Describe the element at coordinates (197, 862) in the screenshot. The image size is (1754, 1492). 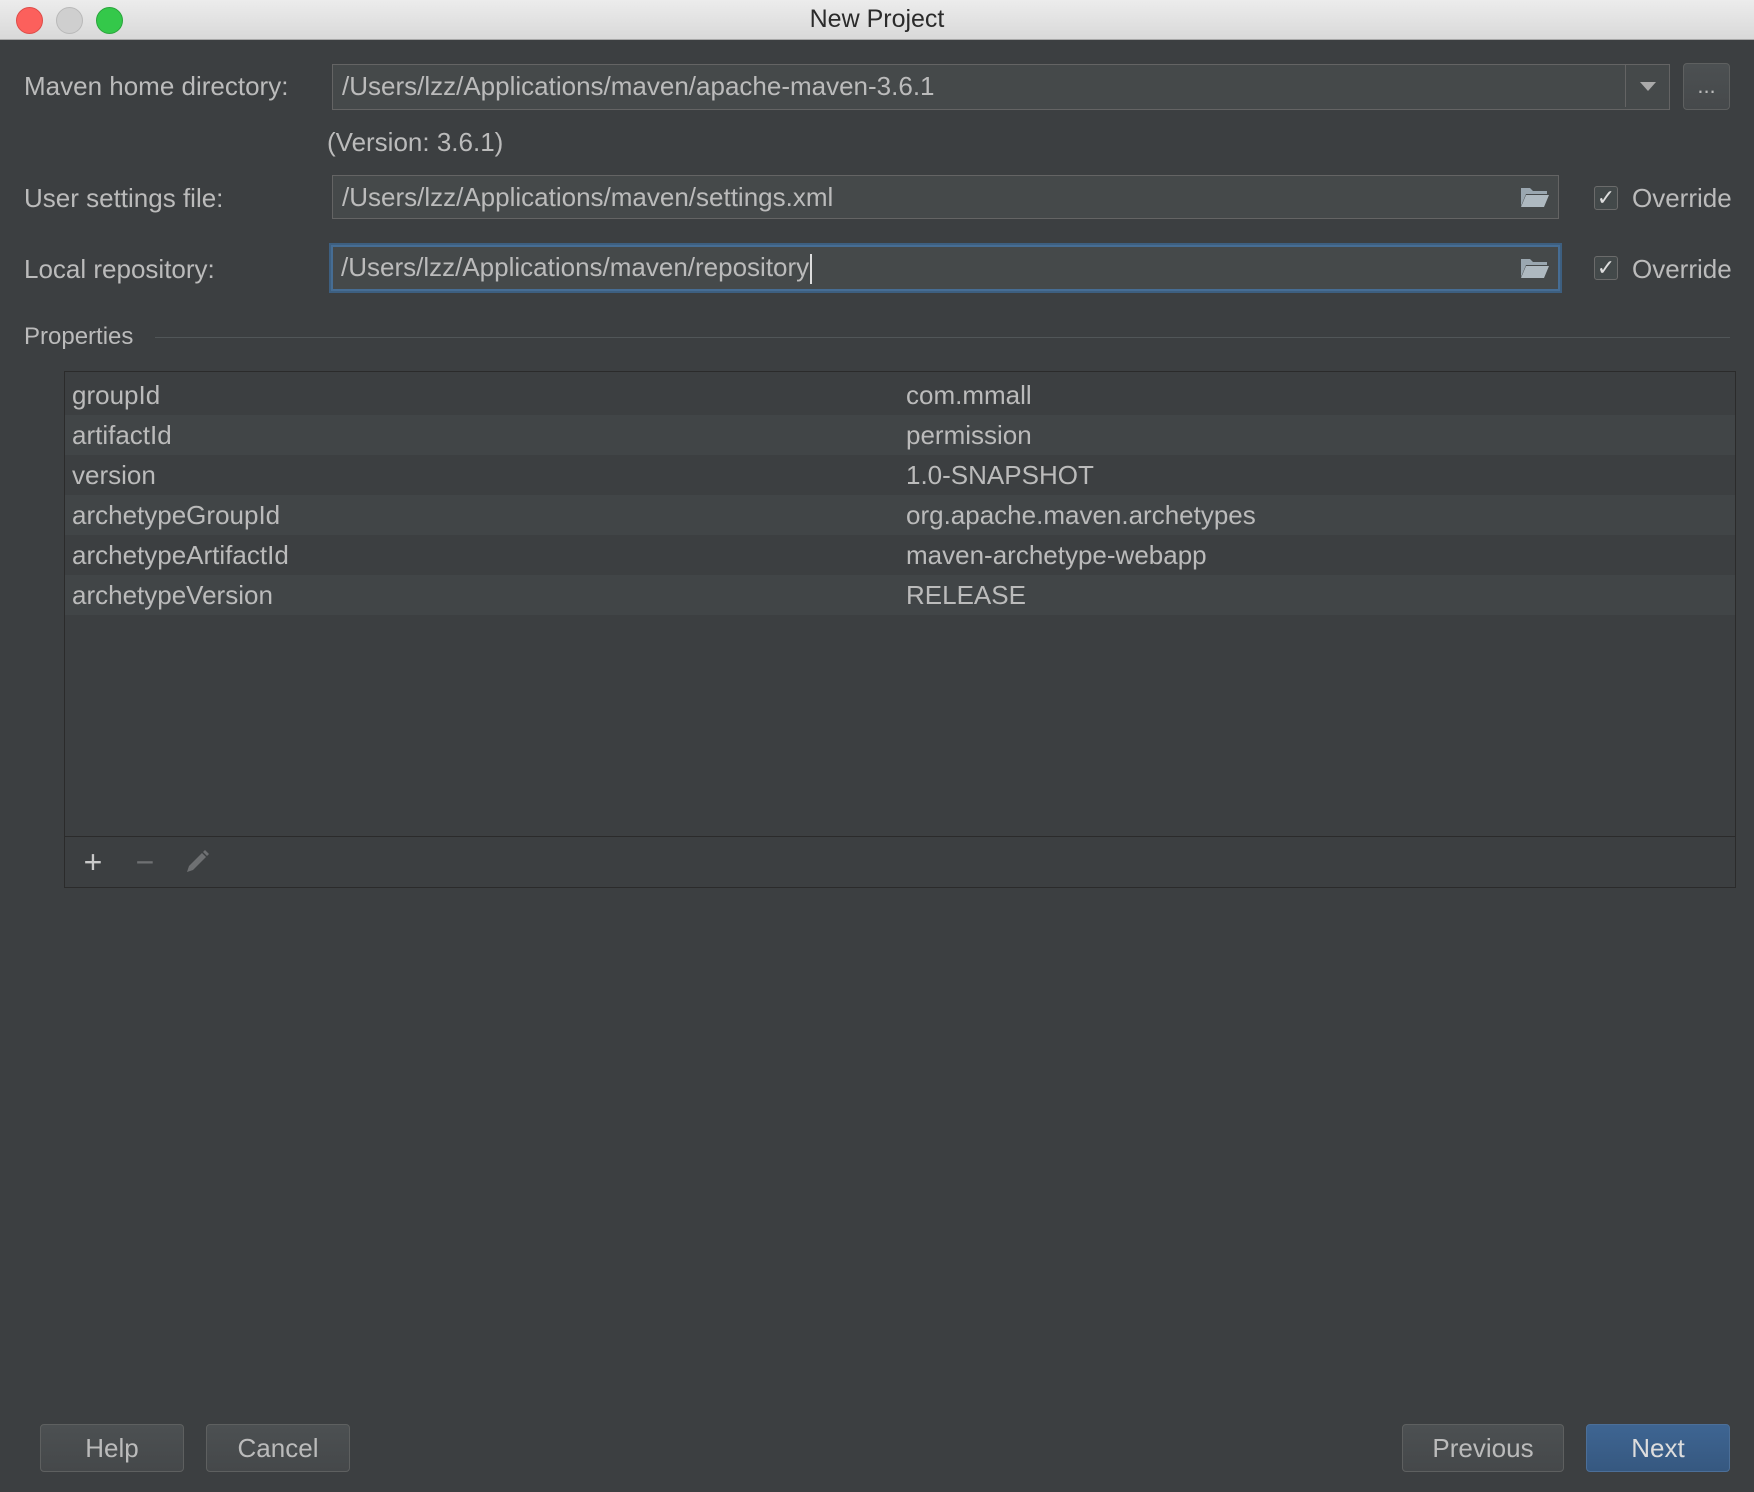
I see `pencil-icon` at that location.